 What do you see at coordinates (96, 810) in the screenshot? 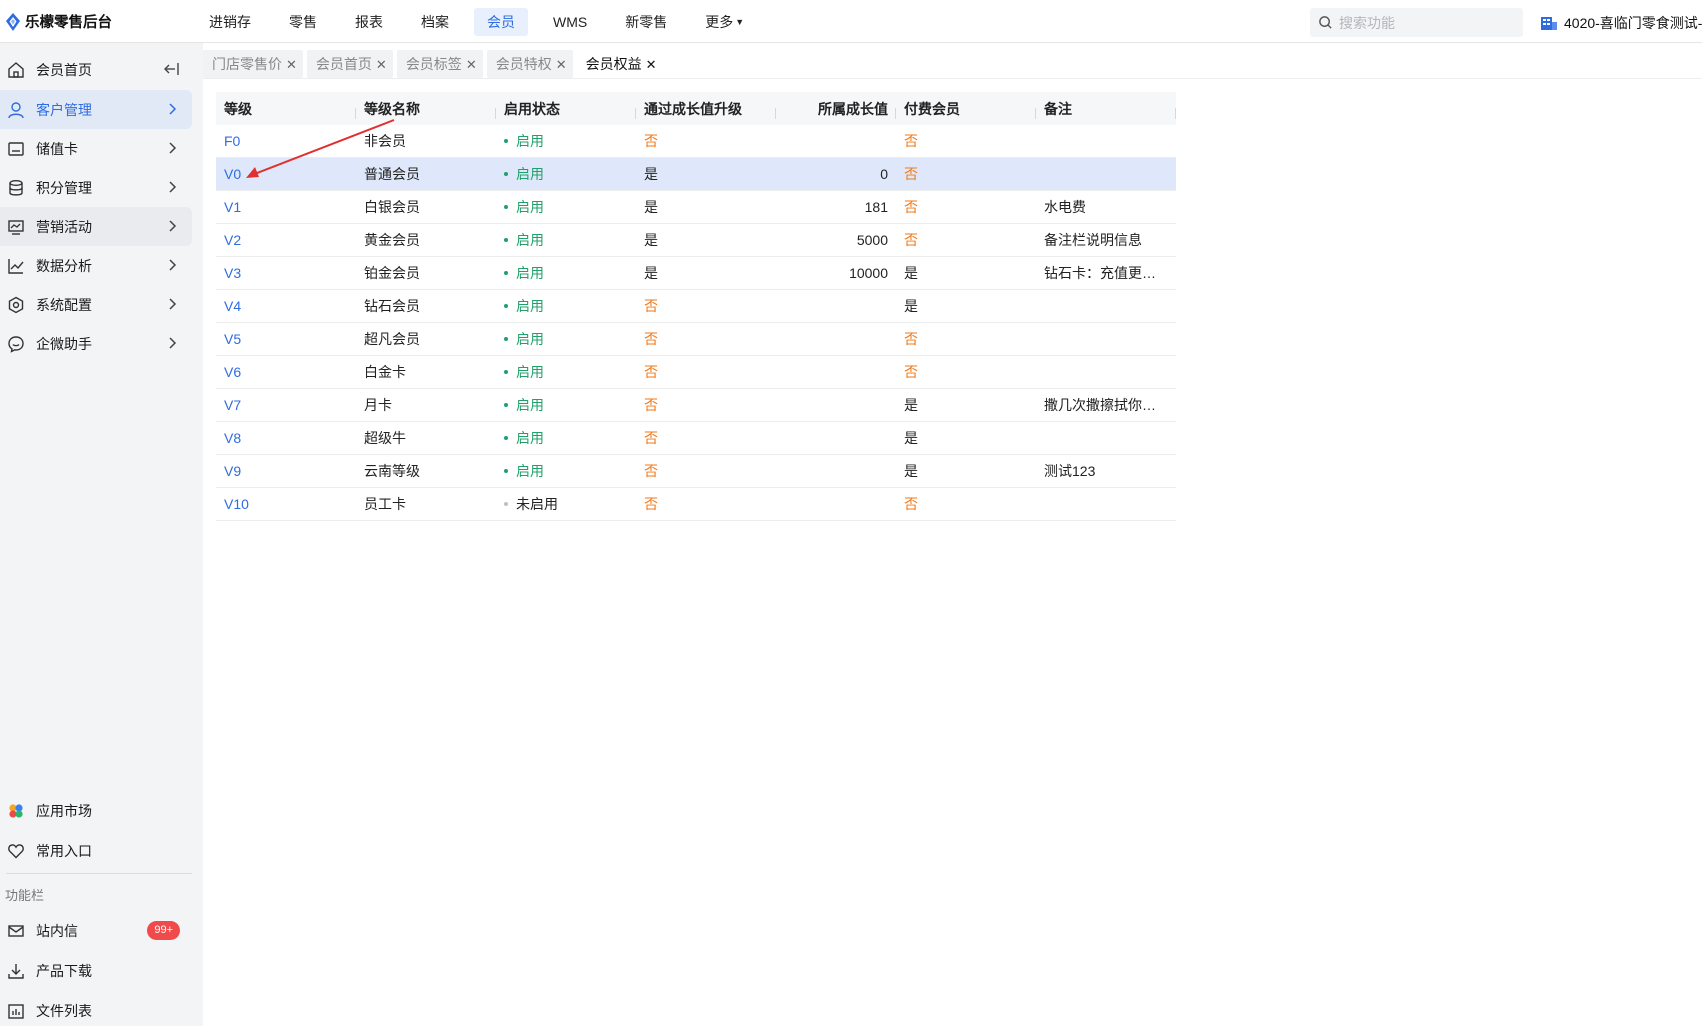
I see `sidebar-item-app-market: 应用市场` at bounding box center [96, 810].